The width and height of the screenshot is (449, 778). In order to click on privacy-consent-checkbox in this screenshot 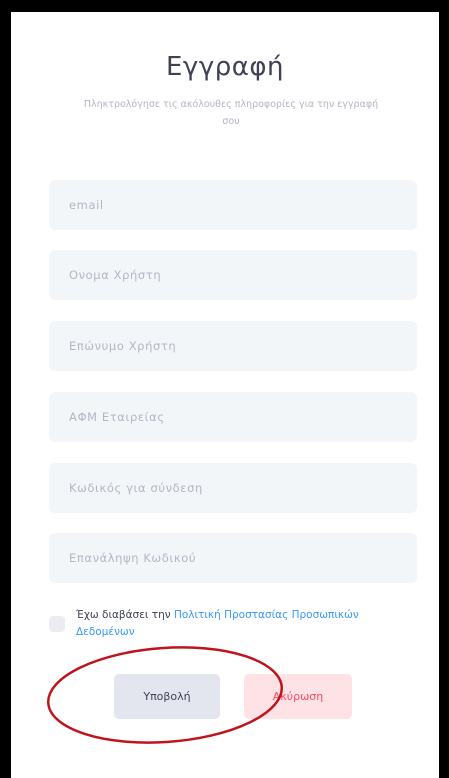, I will do `click(57, 624)`.